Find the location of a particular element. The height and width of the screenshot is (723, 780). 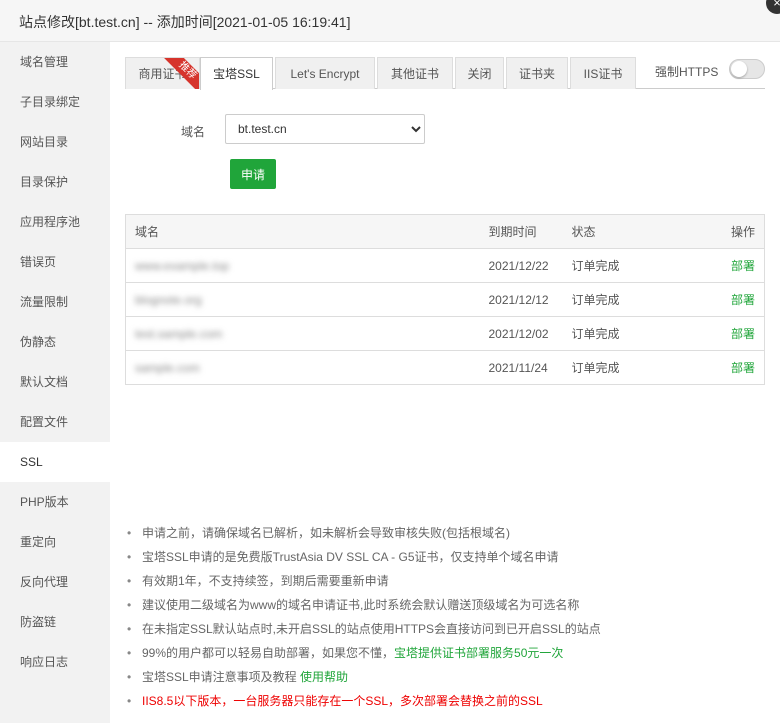

row-expire: 2021/11/24 is located at coordinates (521, 367).